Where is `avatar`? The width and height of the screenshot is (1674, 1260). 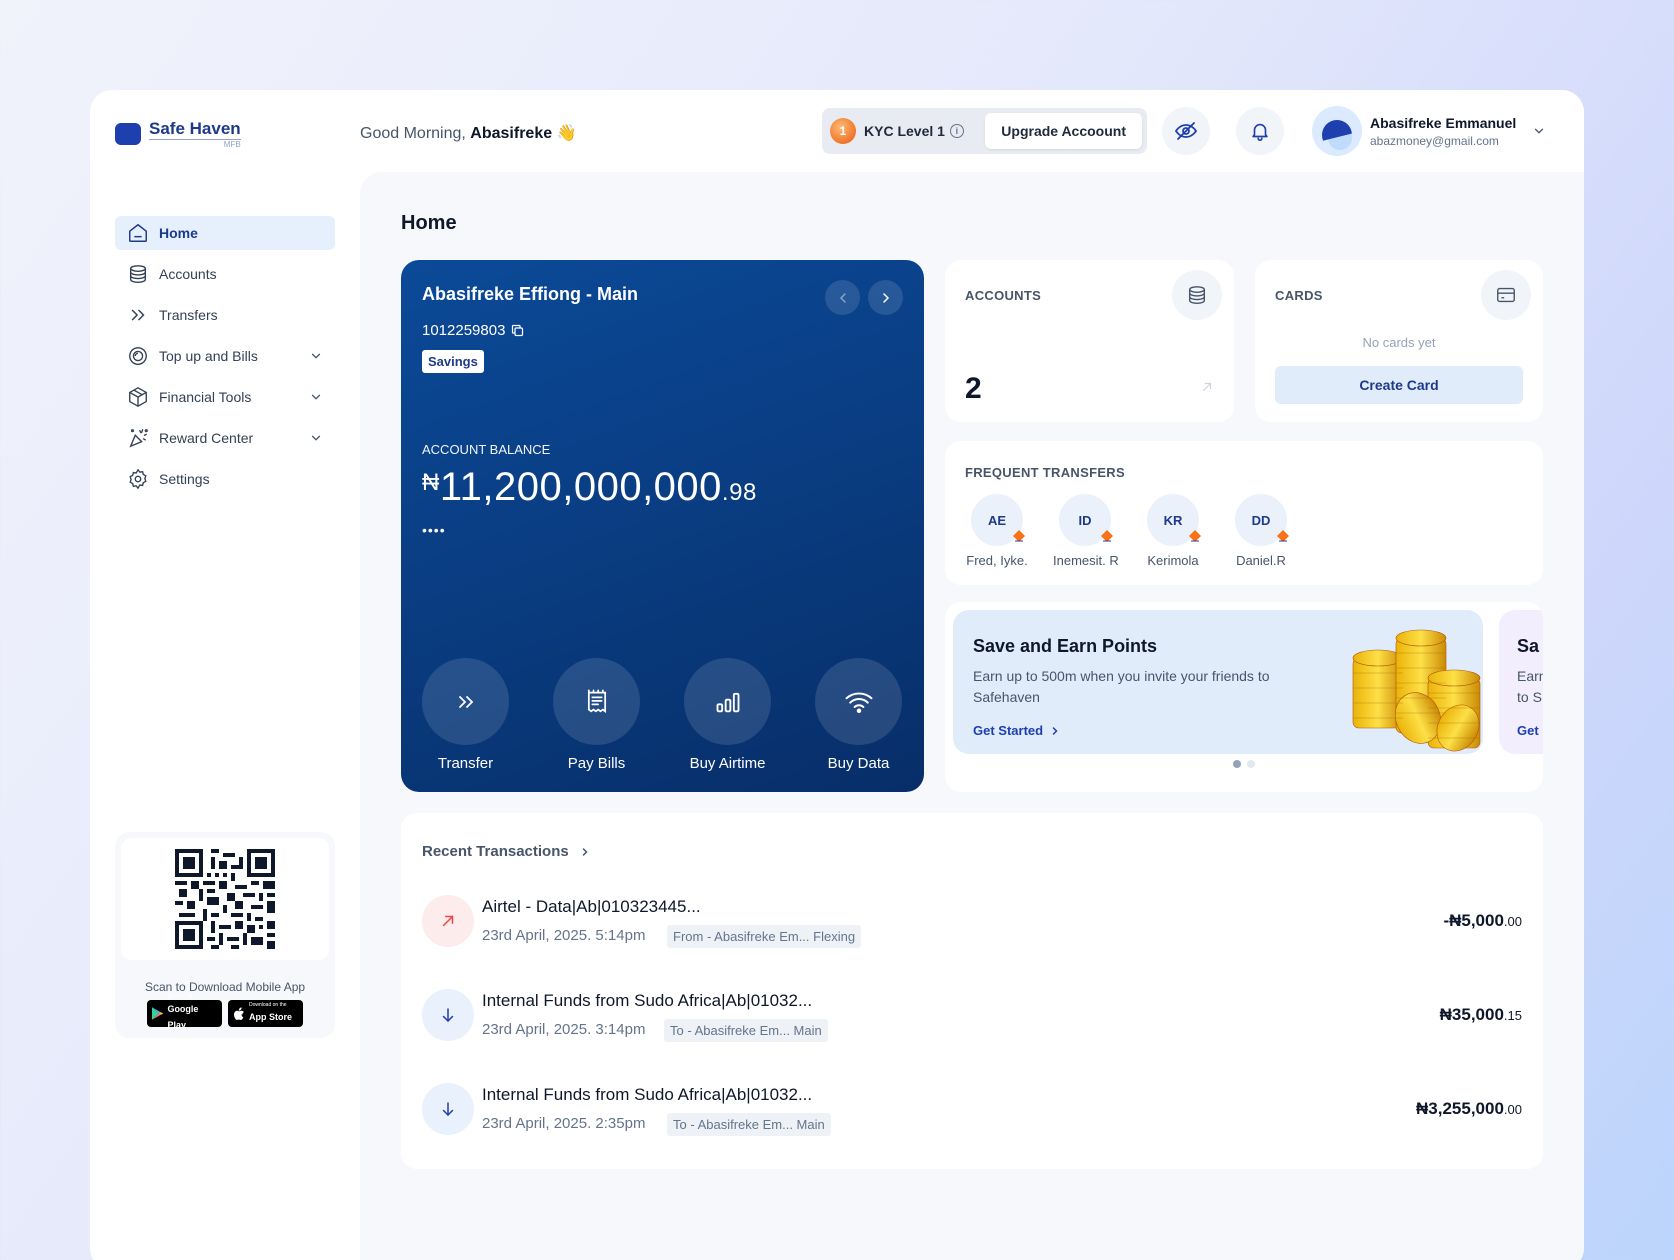 avatar is located at coordinates (1337, 131).